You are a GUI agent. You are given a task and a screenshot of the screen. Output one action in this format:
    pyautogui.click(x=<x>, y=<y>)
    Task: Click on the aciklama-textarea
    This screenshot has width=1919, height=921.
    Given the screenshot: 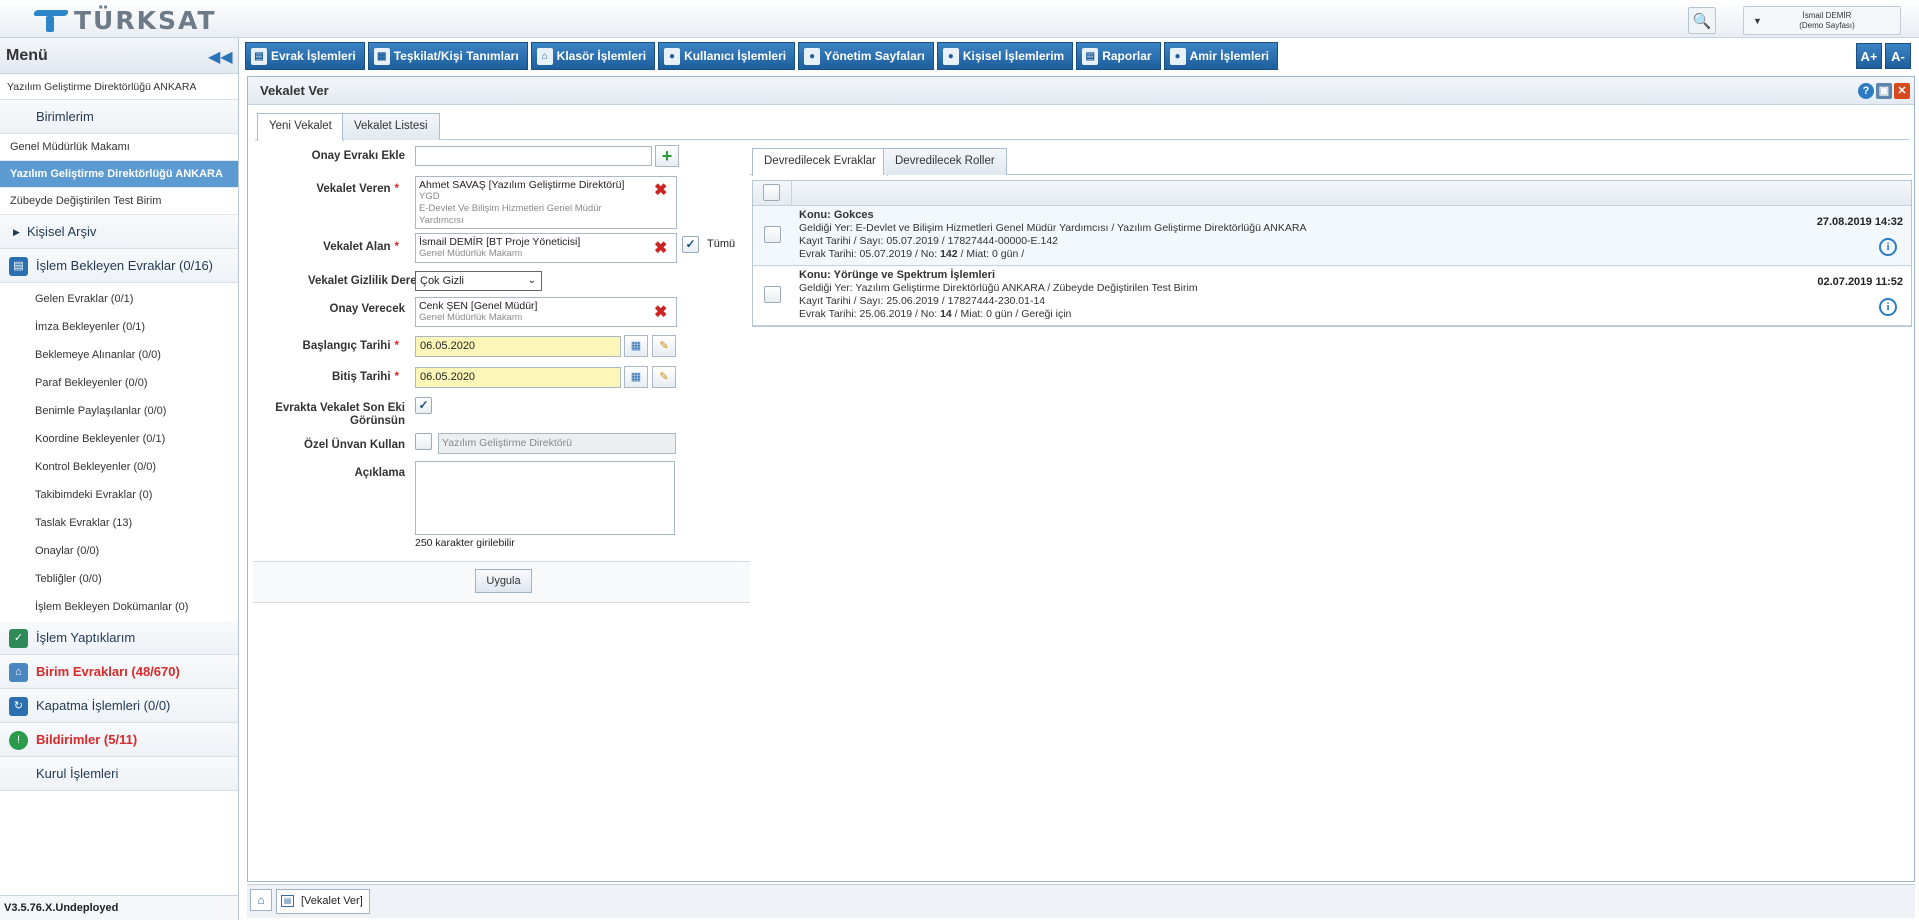 What is the action you would take?
    pyautogui.click(x=545, y=498)
    